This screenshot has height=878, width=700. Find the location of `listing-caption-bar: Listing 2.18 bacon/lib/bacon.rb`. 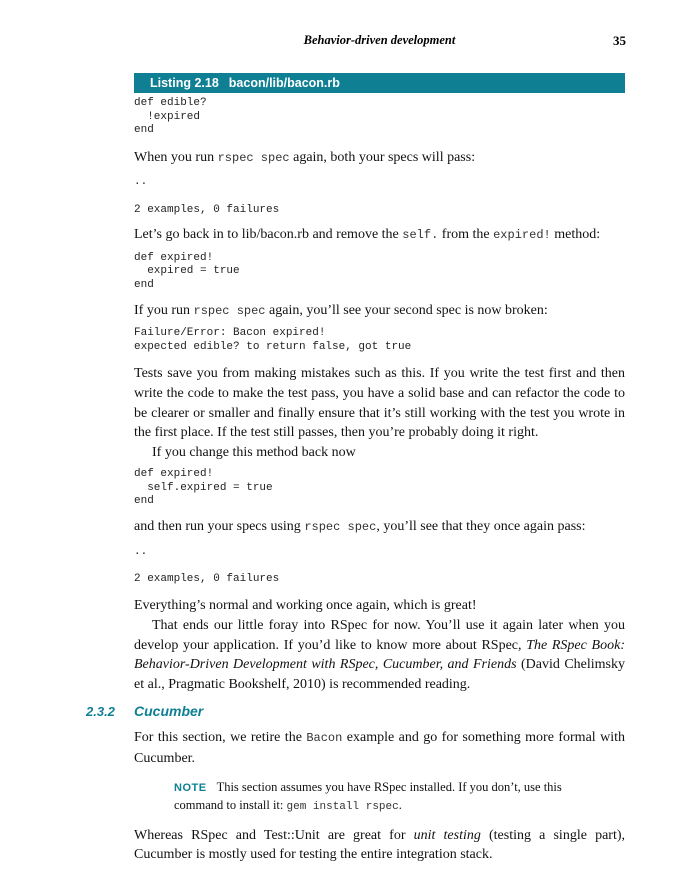

listing-caption-bar: Listing 2.18 bacon/lib/bacon.rb is located at coordinates (379, 83).